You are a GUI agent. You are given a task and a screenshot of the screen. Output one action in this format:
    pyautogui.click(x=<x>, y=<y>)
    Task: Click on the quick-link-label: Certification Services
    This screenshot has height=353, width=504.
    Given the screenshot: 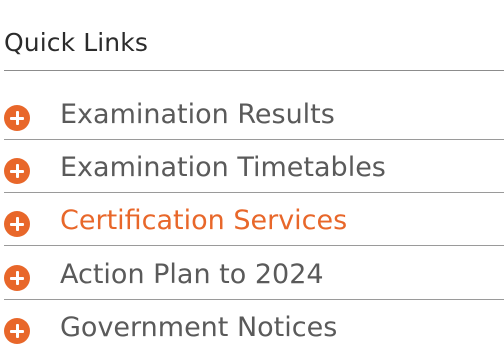 What is the action you would take?
    pyautogui.click(x=203, y=221)
    